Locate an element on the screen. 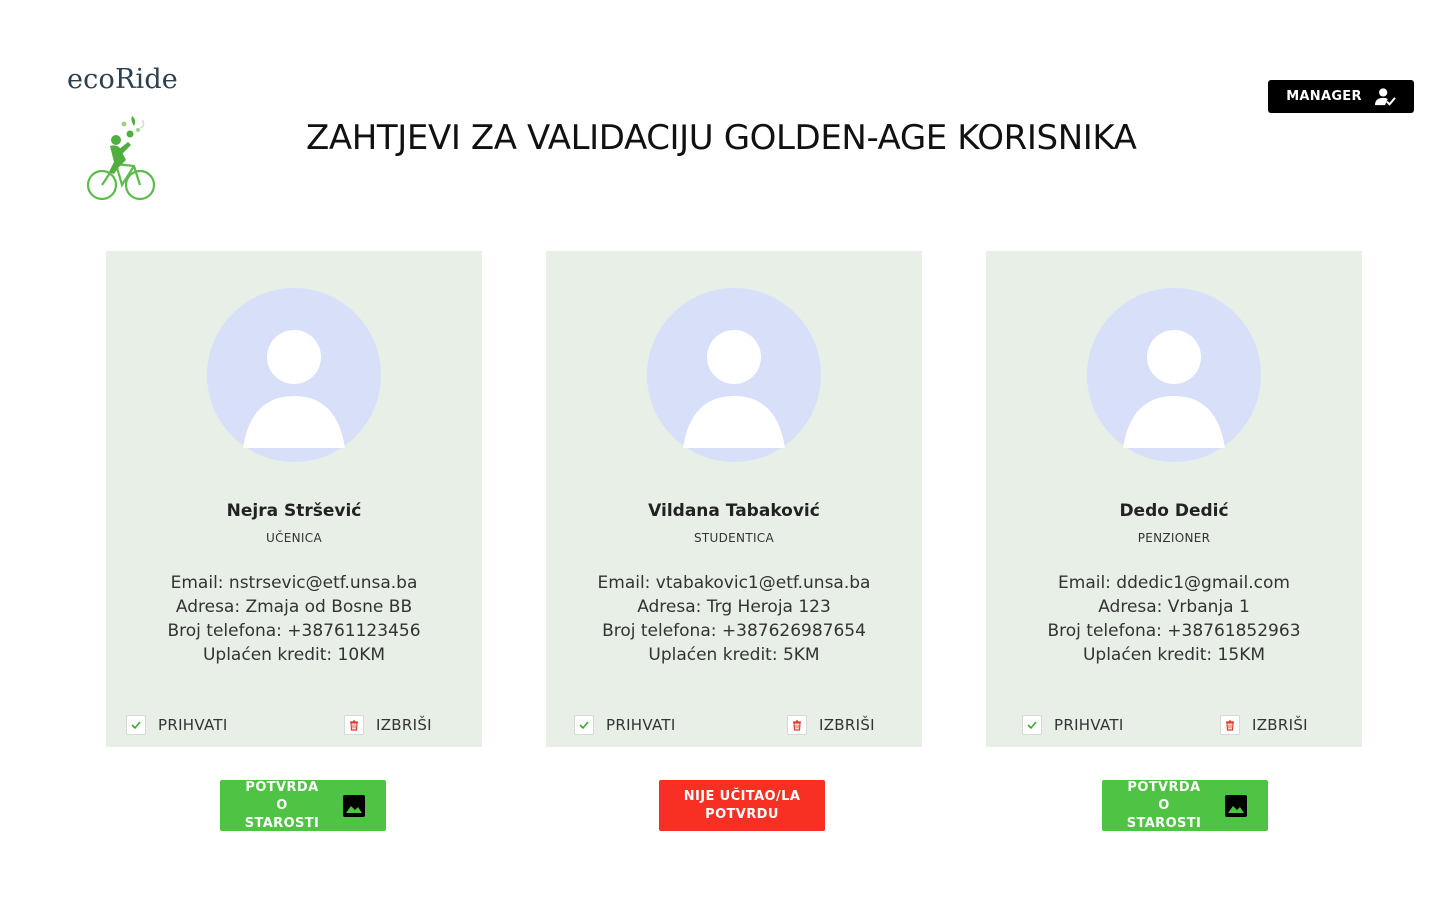 The height and width of the screenshot is (900, 1440). user-address: Adresa: Trg Heroja 123 is located at coordinates (734, 607).